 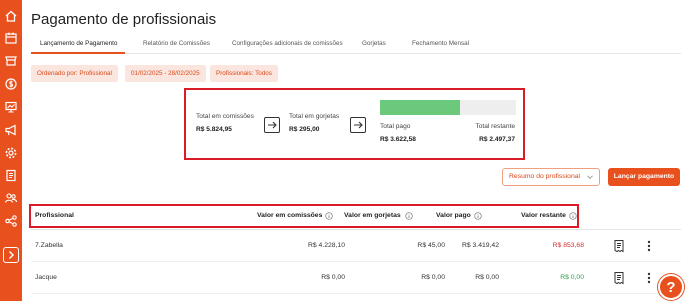 I want to click on row-professional-name: Jacque, so click(x=46, y=277).